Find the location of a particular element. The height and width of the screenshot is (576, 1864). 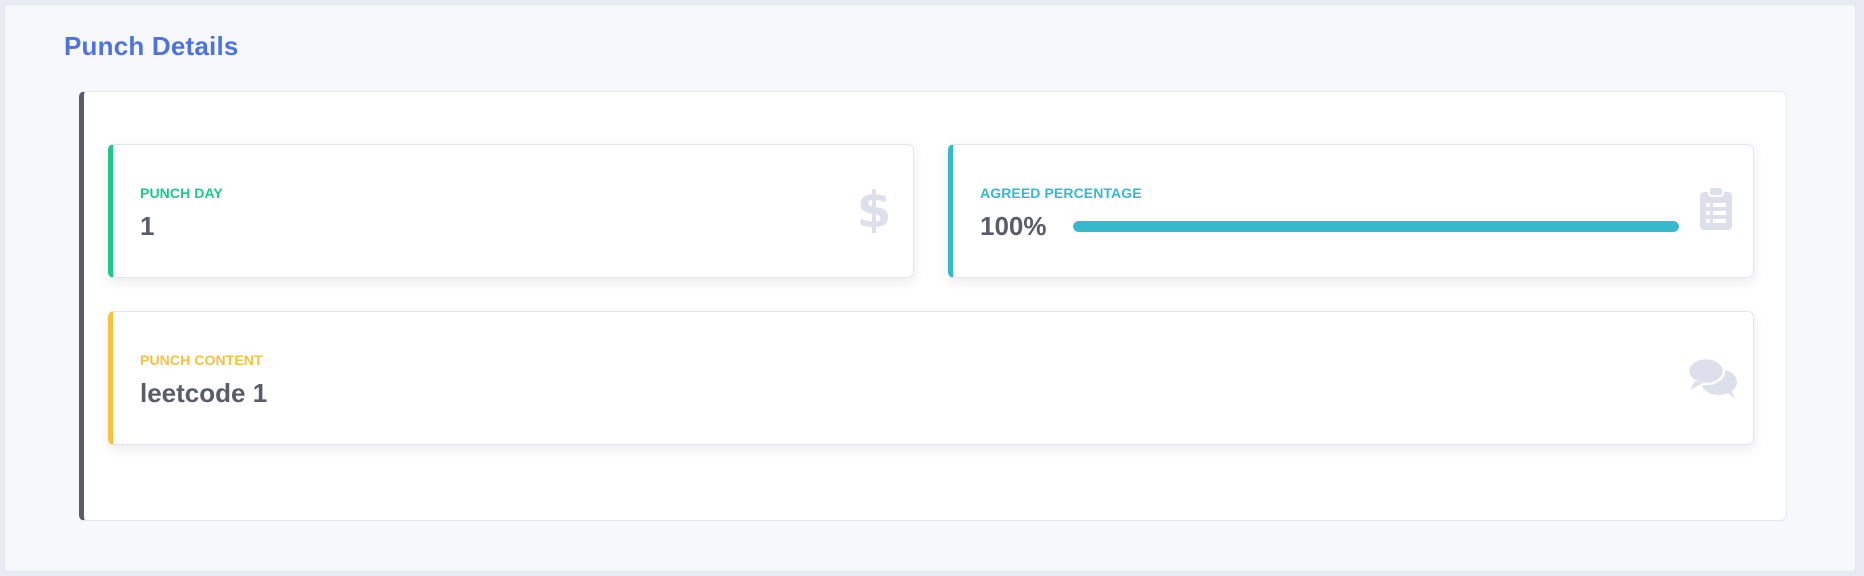

page-title: Punch Details is located at coordinates (151, 46).